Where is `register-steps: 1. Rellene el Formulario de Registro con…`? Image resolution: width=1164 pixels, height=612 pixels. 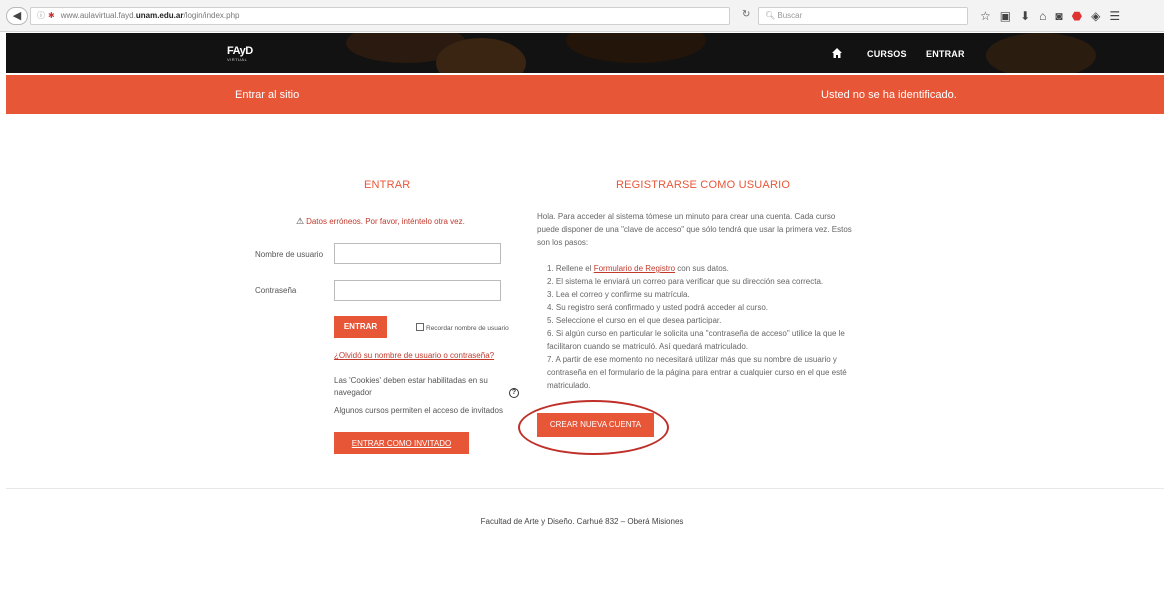 register-steps: 1. Rellene el Formulario de Registro con… is located at coordinates (702, 327).